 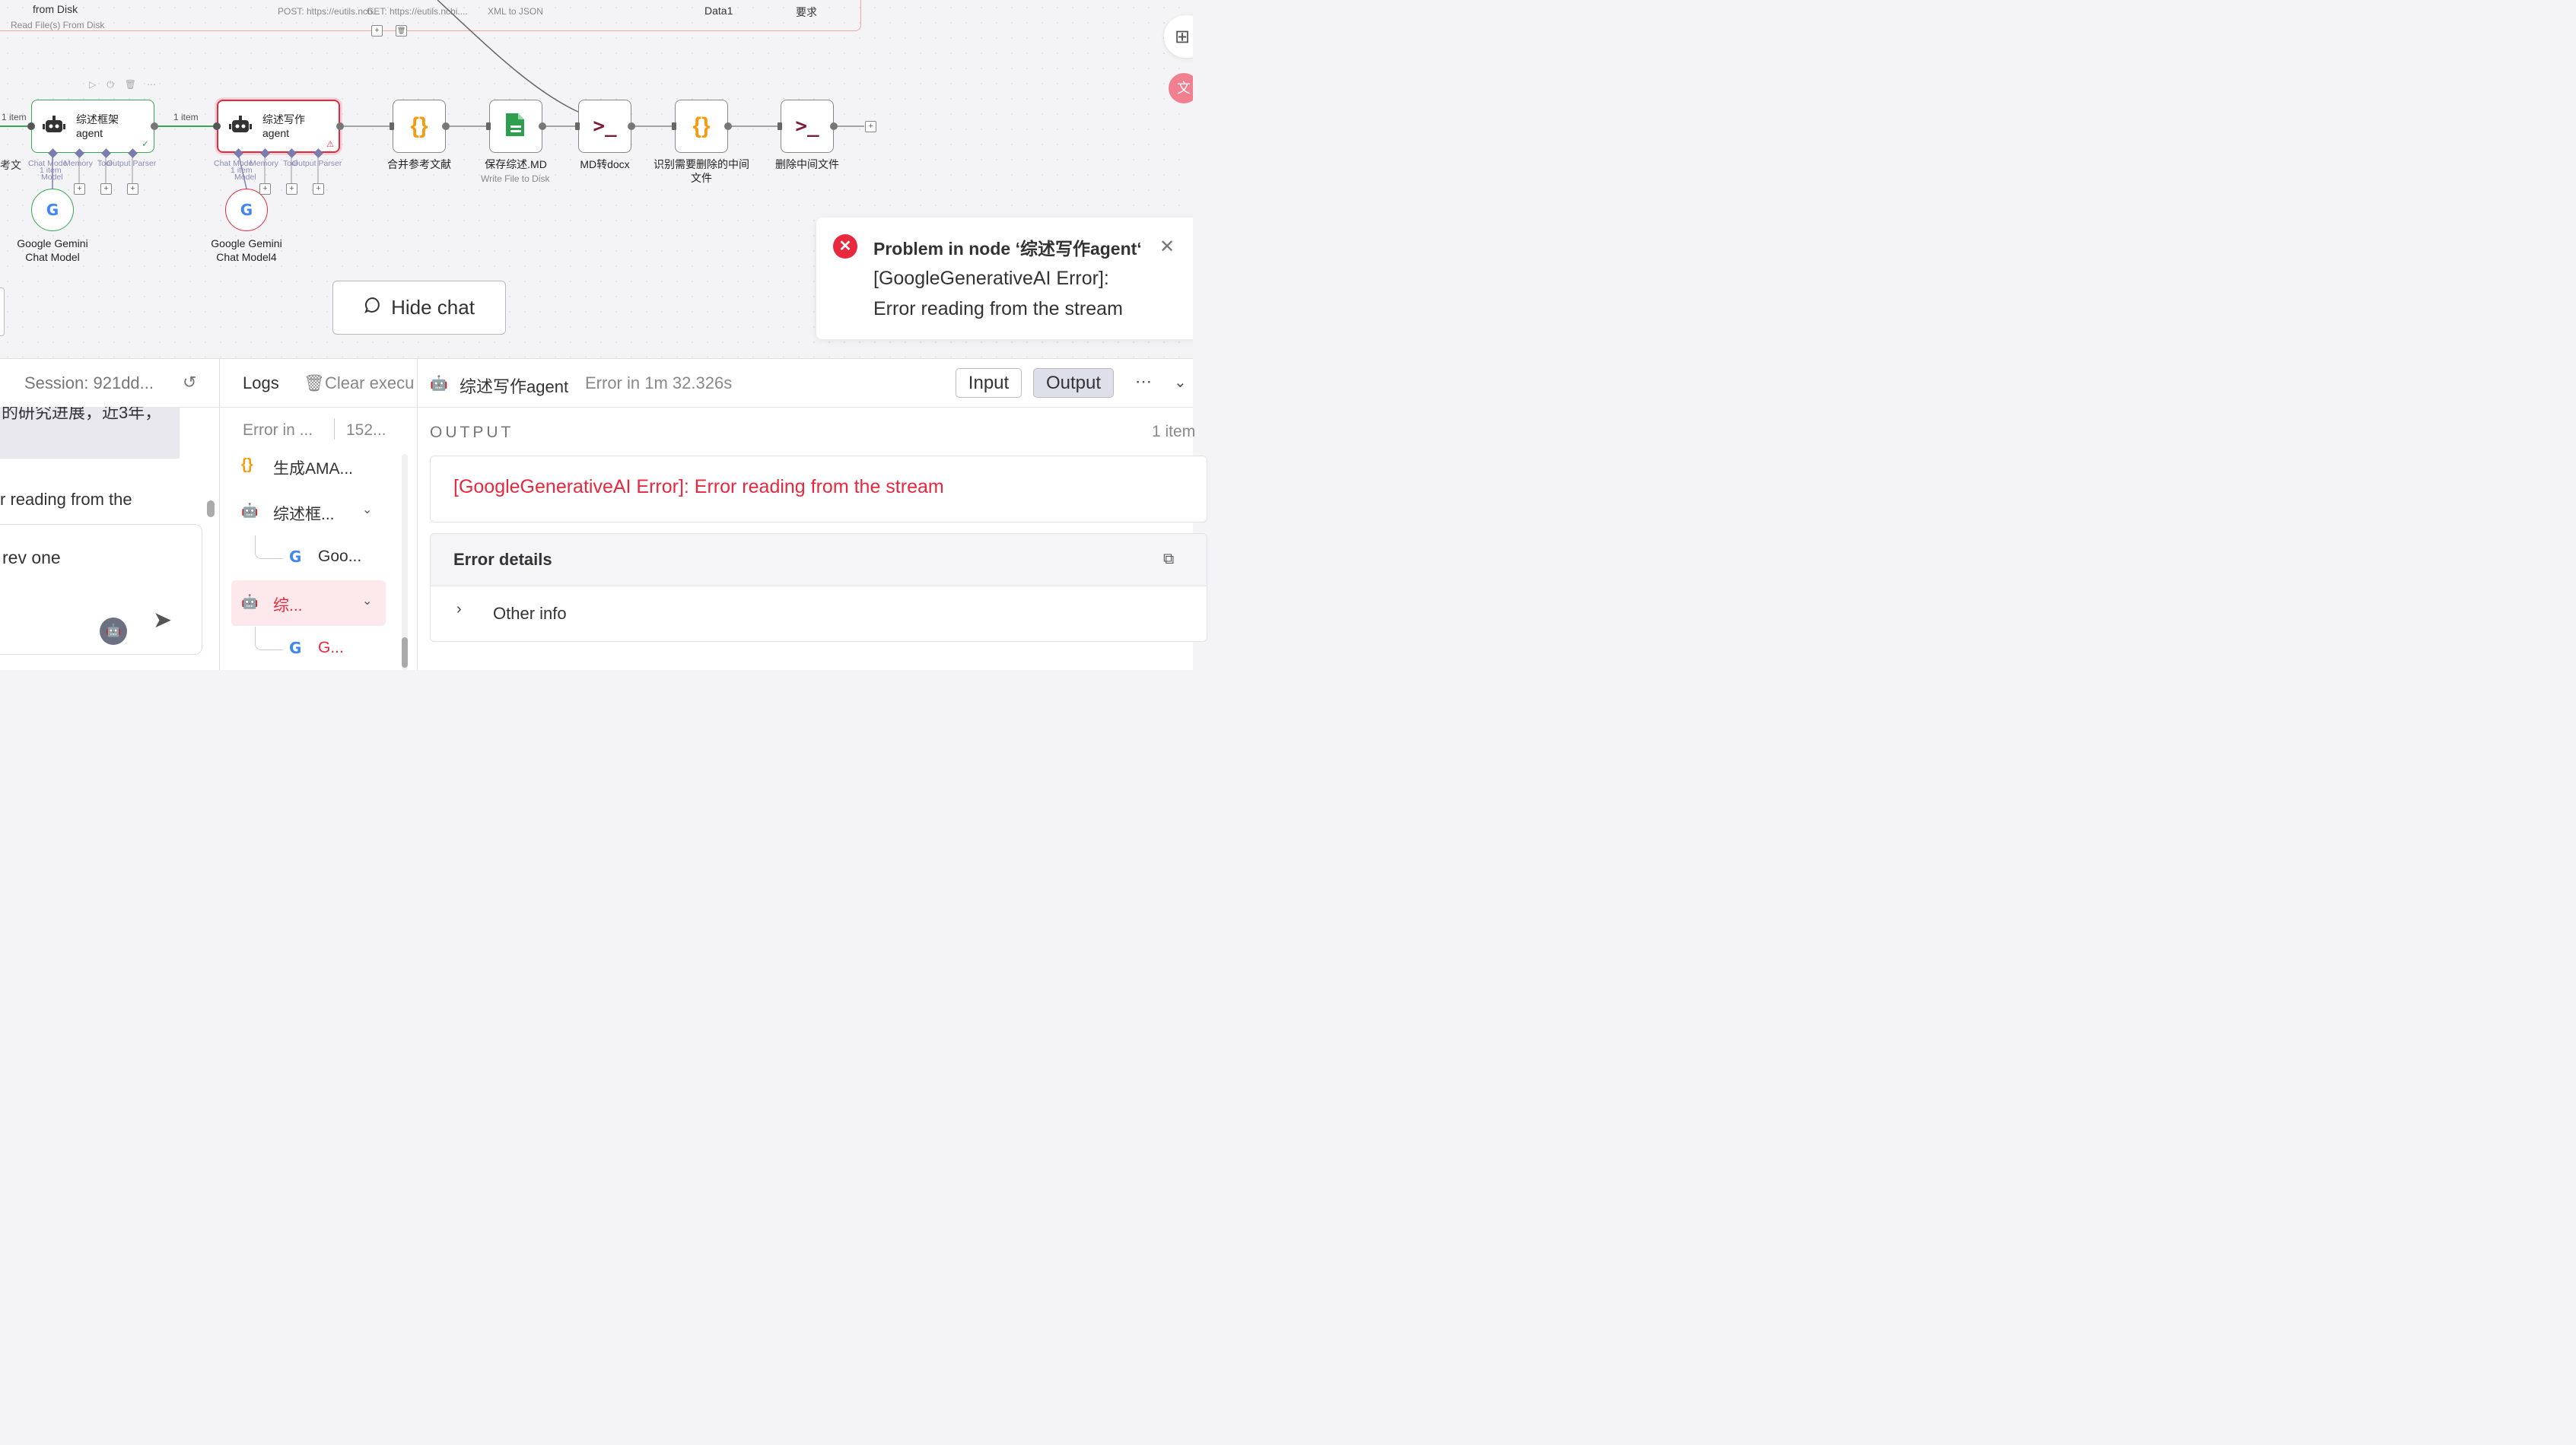 I want to click on add-node-button: +, so click(x=870, y=126).